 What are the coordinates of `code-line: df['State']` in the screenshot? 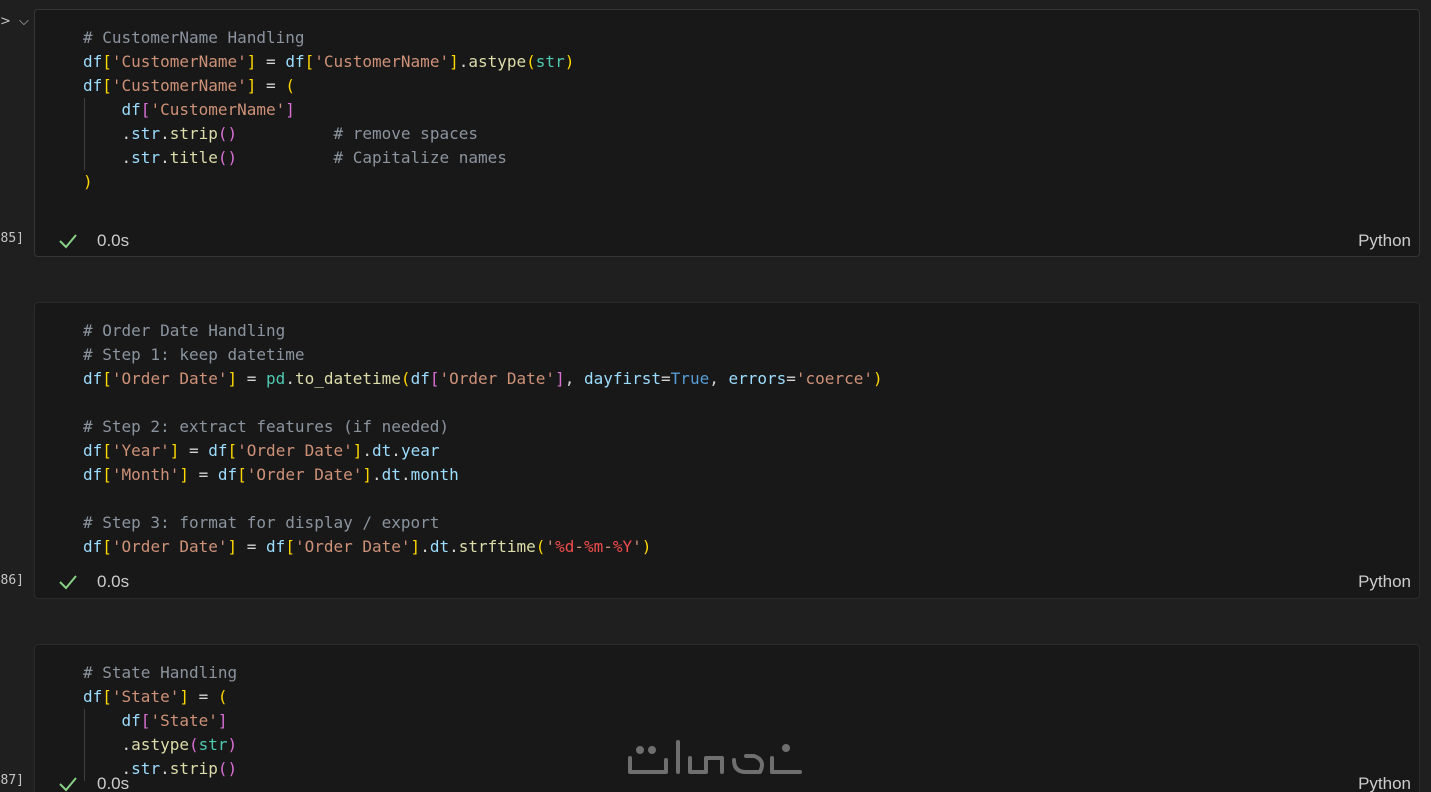 It's located at (743, 721).